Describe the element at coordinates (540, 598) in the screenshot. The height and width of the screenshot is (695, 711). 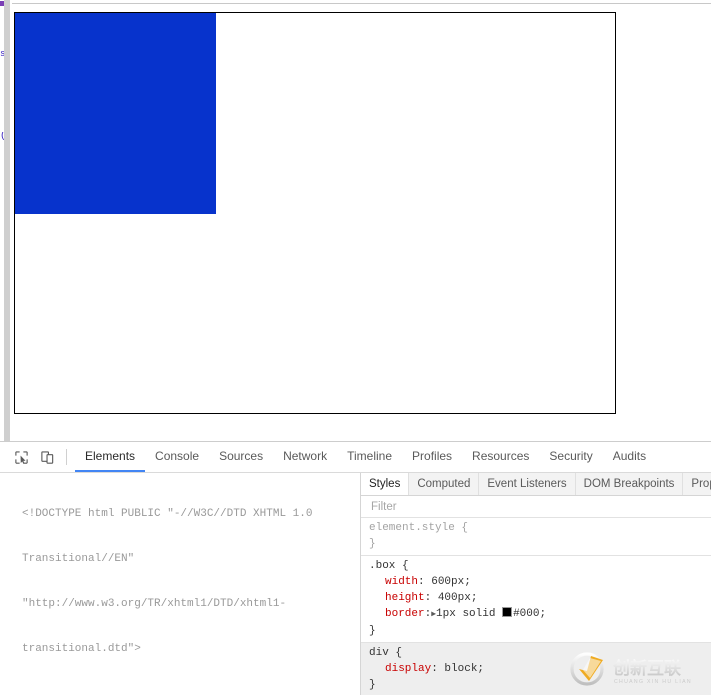
I see `css-decl-height: height: 400px;` at that location.